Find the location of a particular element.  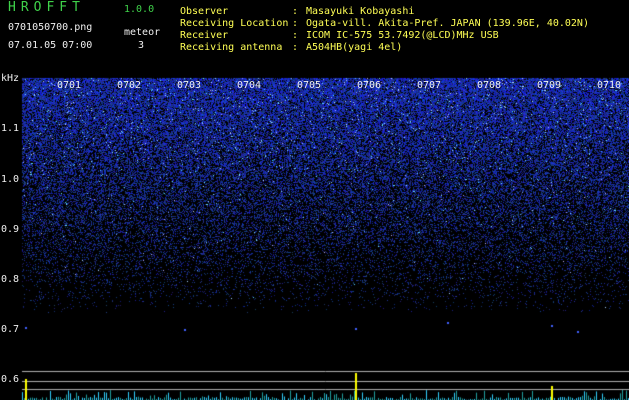

y-tick-label: 0.7 is located at coordinates (10, 329).